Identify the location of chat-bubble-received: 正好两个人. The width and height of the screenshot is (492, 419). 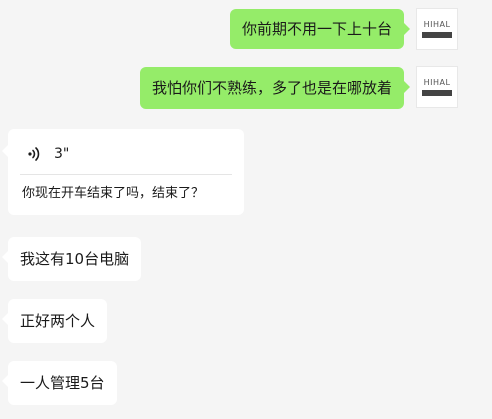
(54, 321).